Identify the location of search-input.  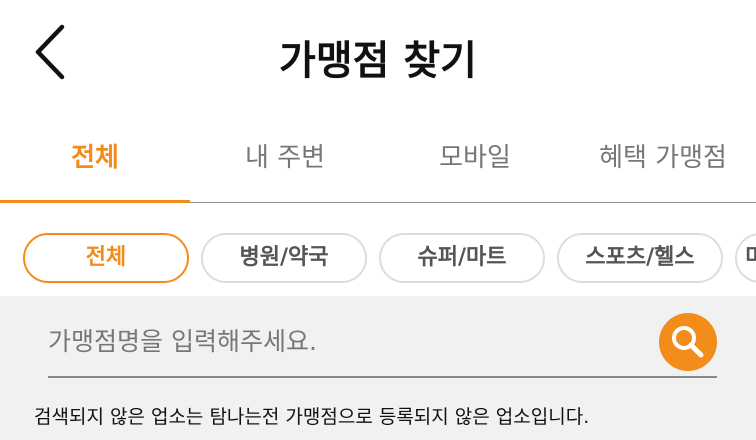
(348, 341).